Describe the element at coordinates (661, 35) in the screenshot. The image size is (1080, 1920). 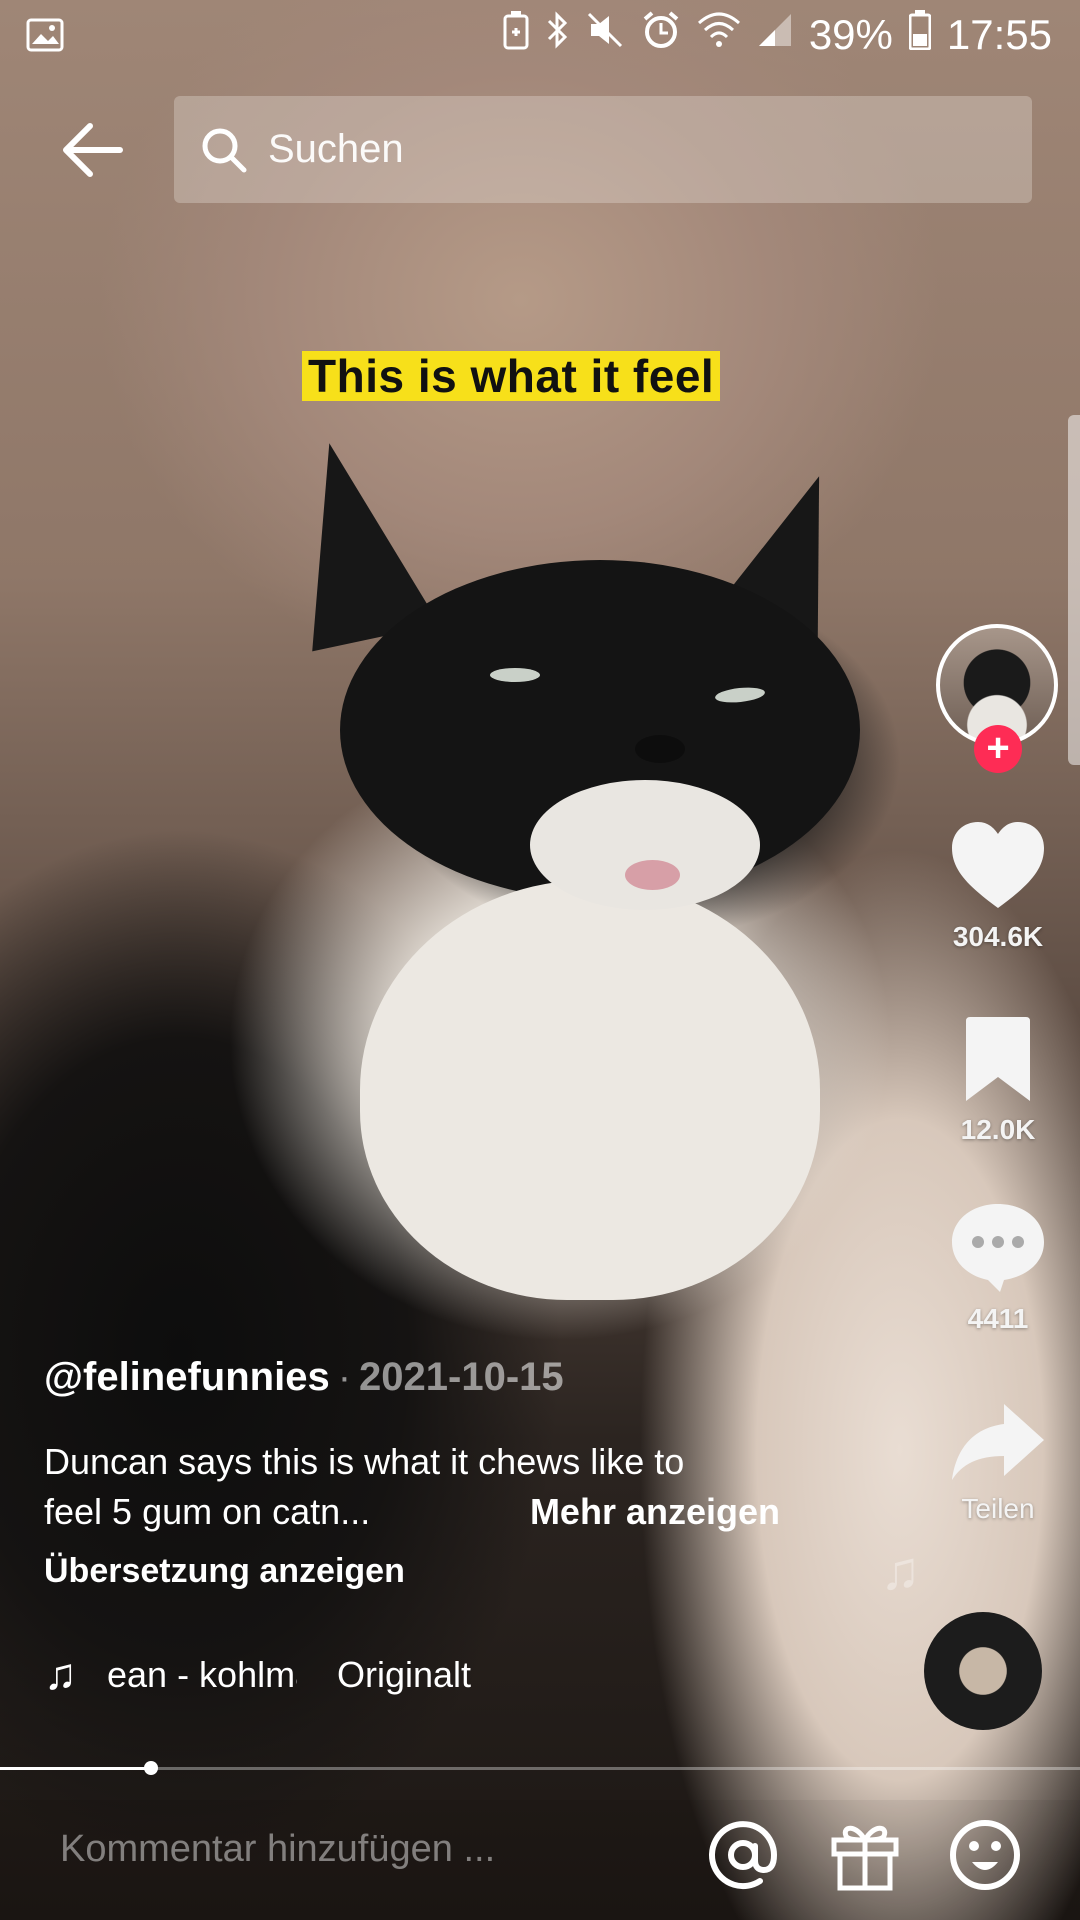
I see `alarm-icon` at that location.